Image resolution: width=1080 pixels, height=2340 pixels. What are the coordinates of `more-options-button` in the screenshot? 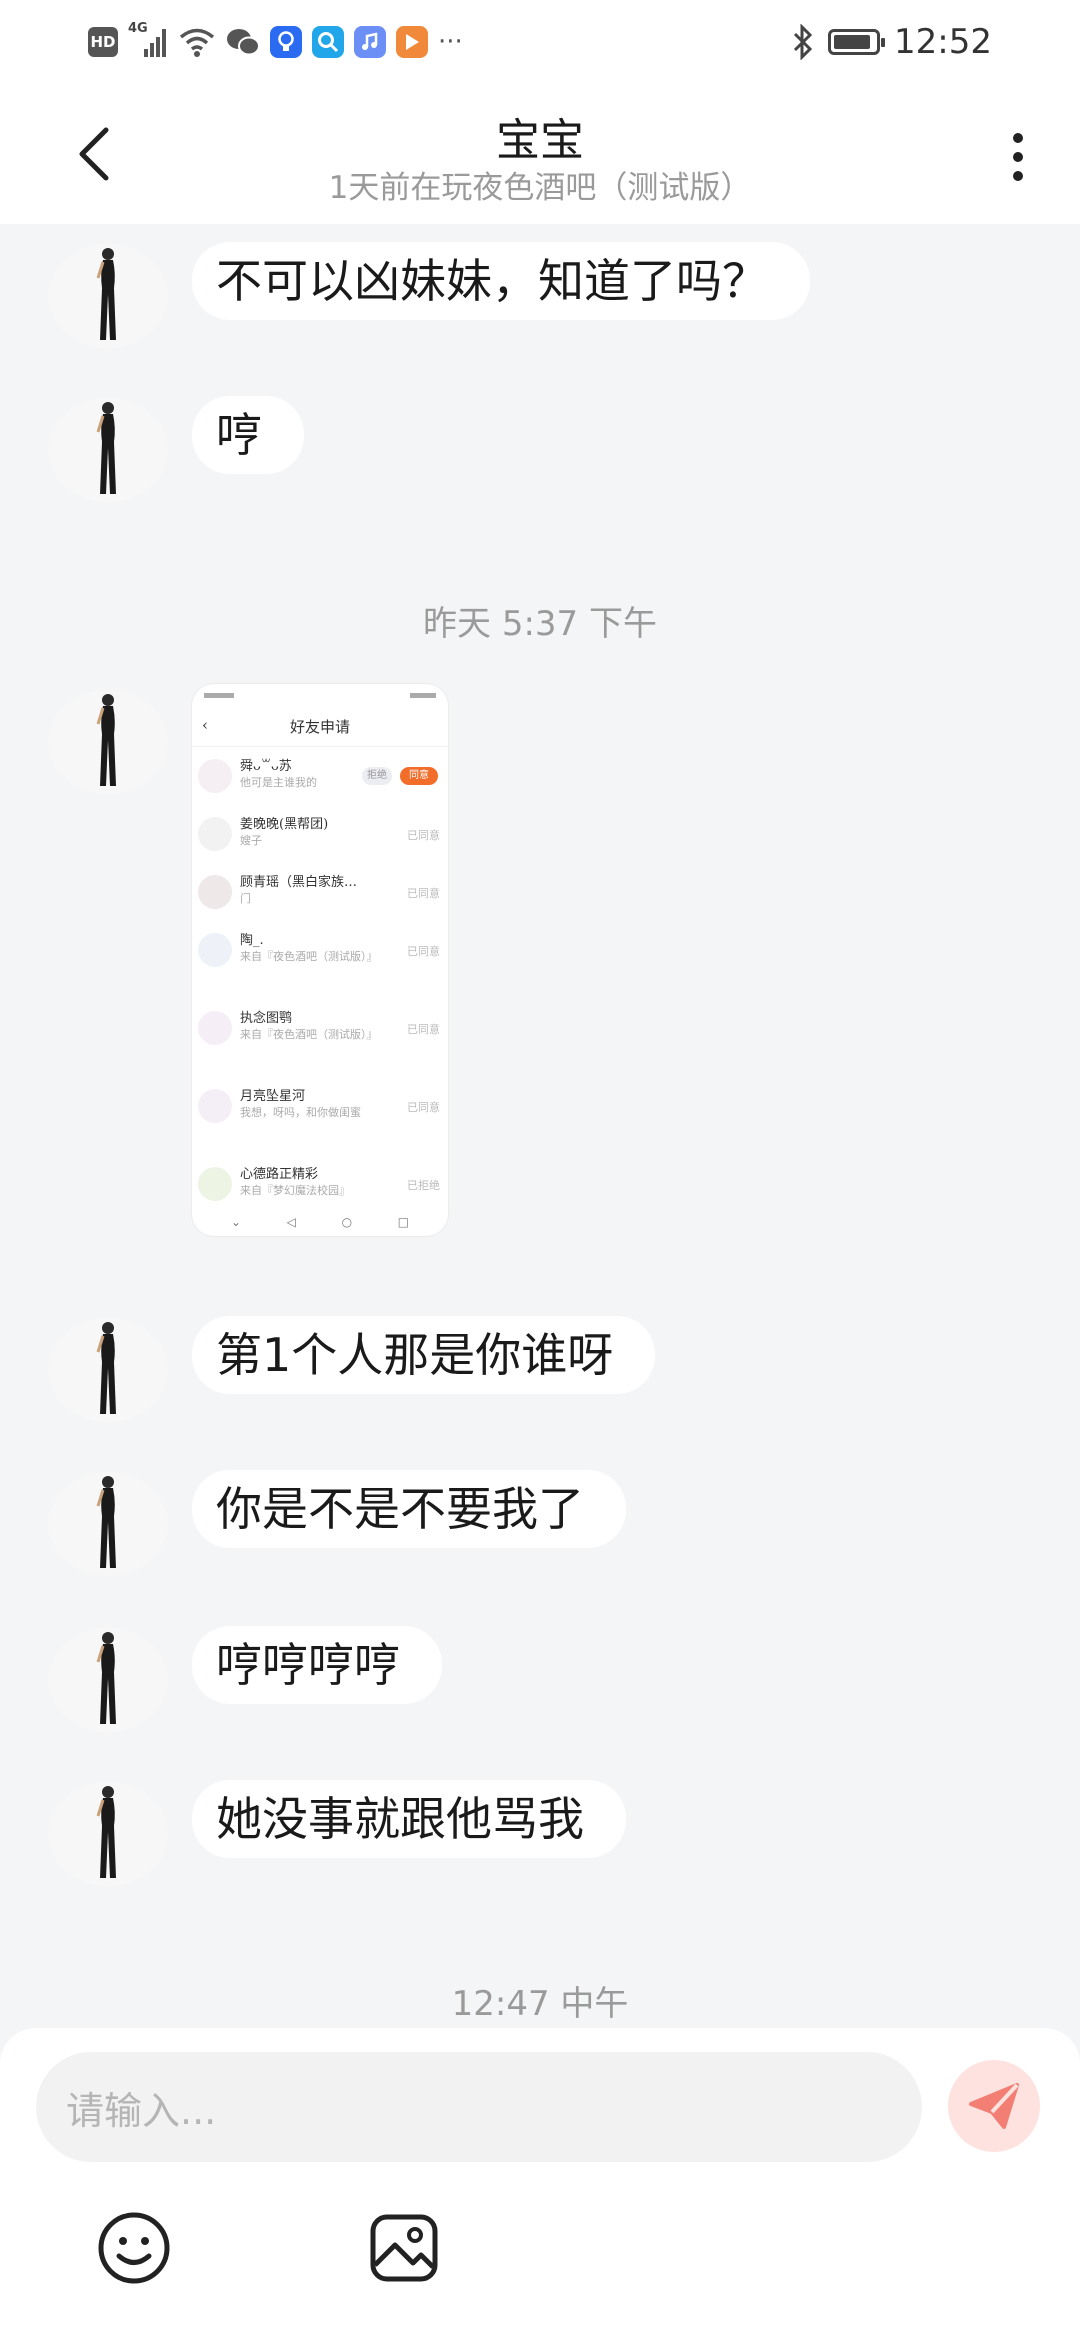 It's located at (1018, 157).